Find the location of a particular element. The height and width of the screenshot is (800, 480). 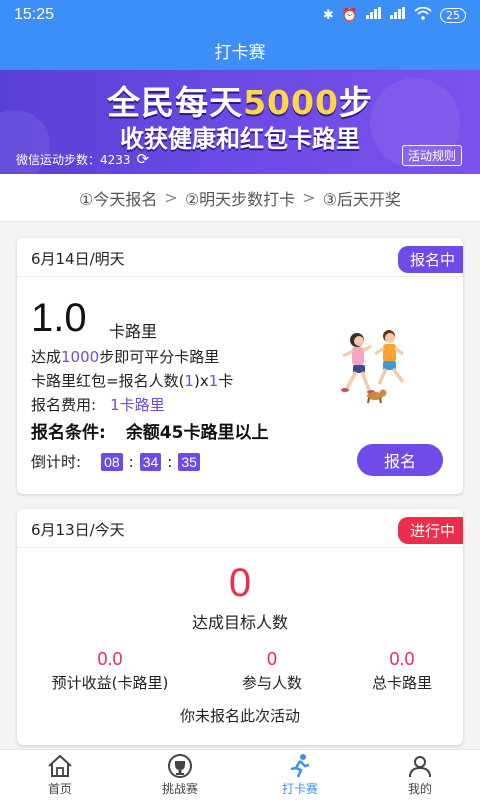

countdown-label: 倒计时: is located at coordinates (56, 462).